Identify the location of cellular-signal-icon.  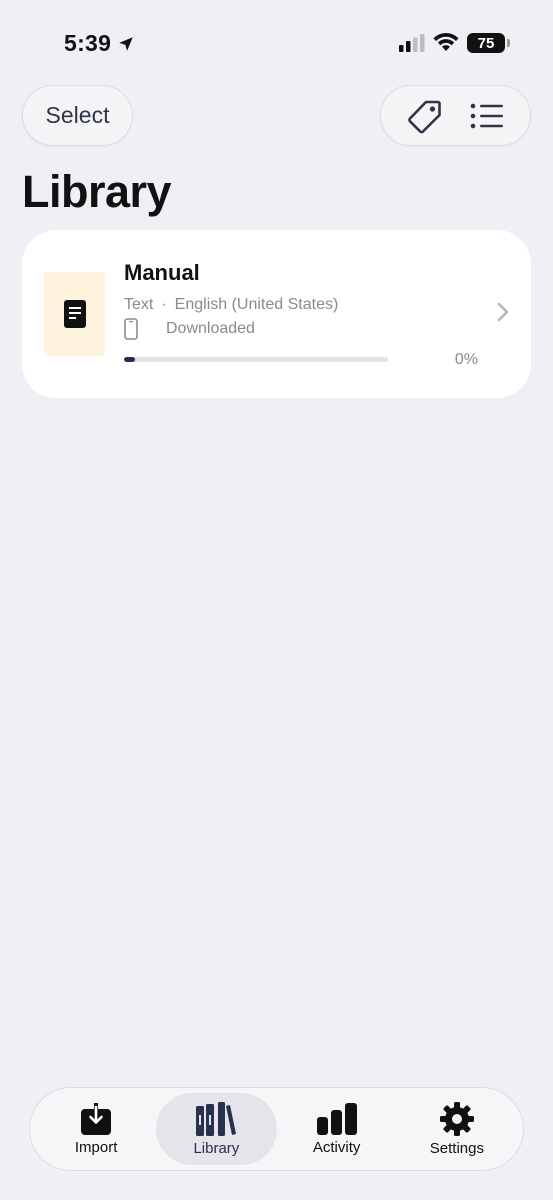
(412, 43).